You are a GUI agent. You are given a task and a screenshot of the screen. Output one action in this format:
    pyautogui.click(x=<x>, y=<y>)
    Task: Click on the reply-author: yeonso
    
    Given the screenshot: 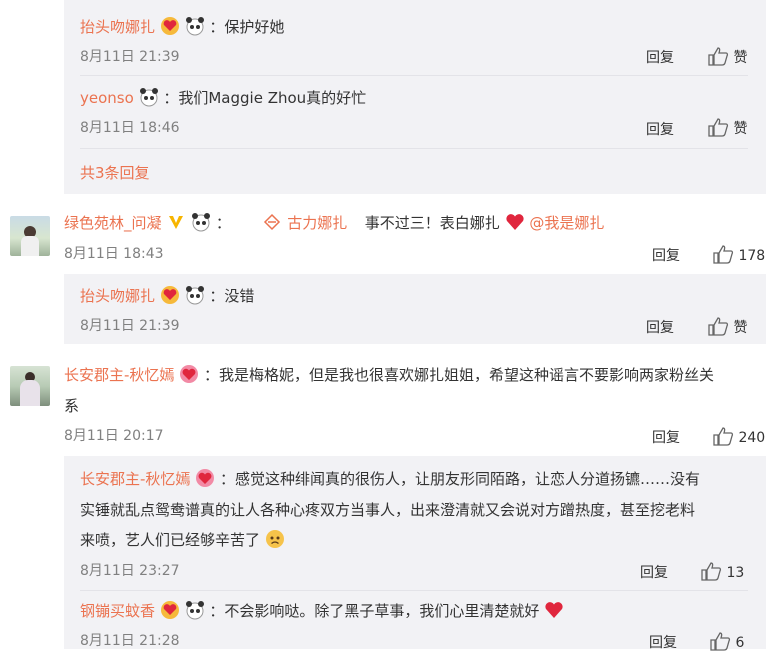 What is the action you would take?
    pyautogui.click(x=107, y=98)
    